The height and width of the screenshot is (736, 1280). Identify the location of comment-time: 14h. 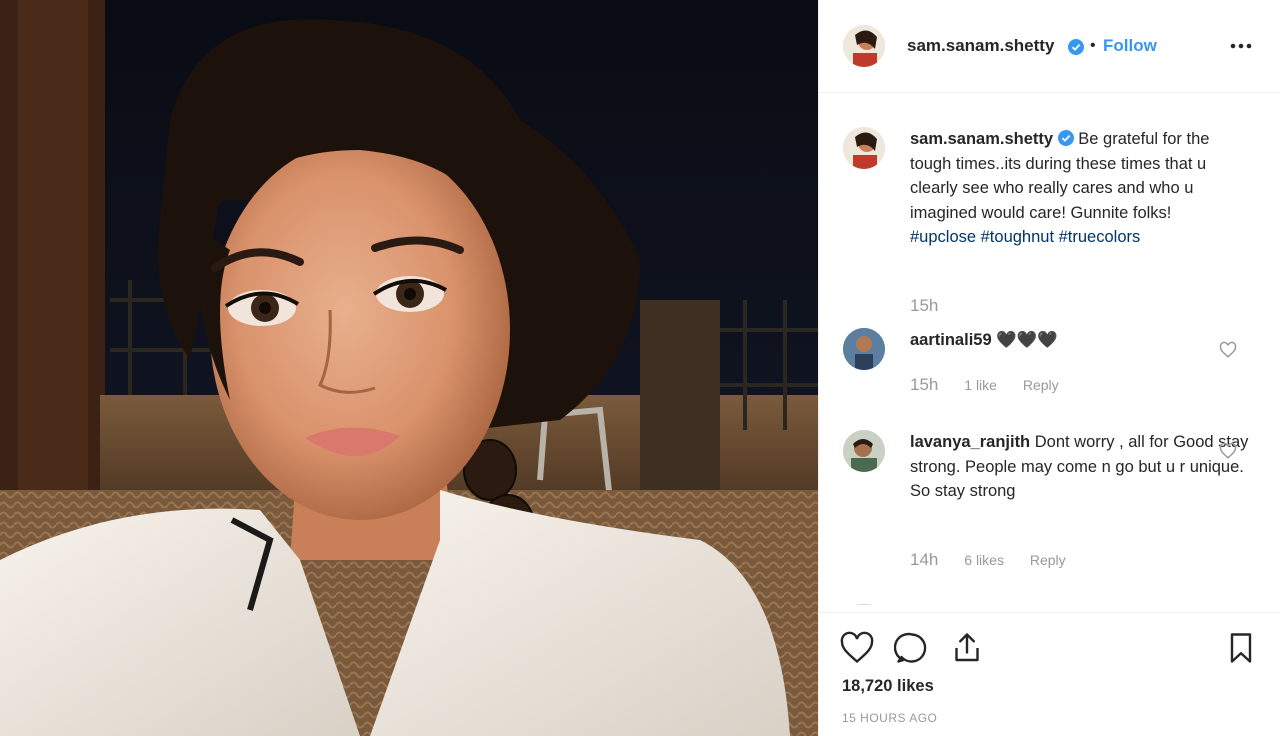
(924, 559).